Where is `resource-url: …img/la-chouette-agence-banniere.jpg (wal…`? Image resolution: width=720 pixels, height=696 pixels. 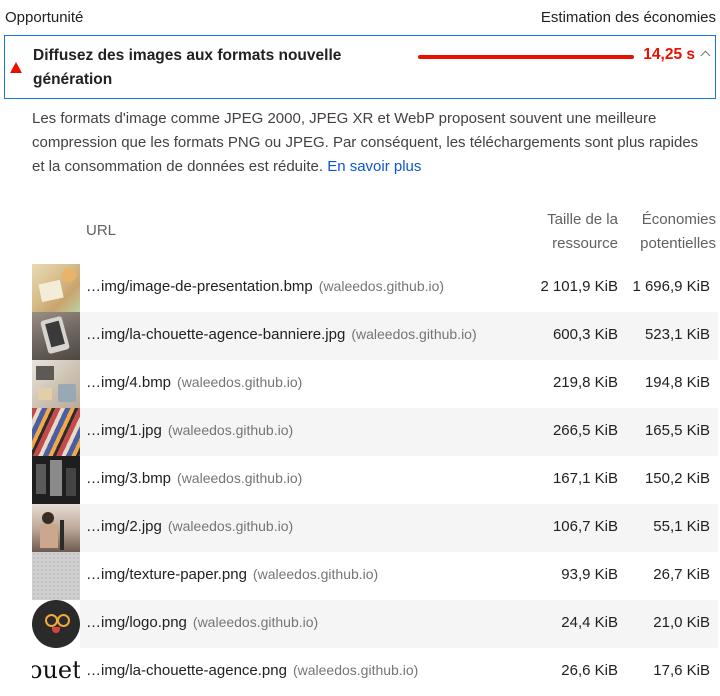
resource-url: …img/la-chouette-agence-banniere.jpg (wal… is located at coordinates (281, 334).